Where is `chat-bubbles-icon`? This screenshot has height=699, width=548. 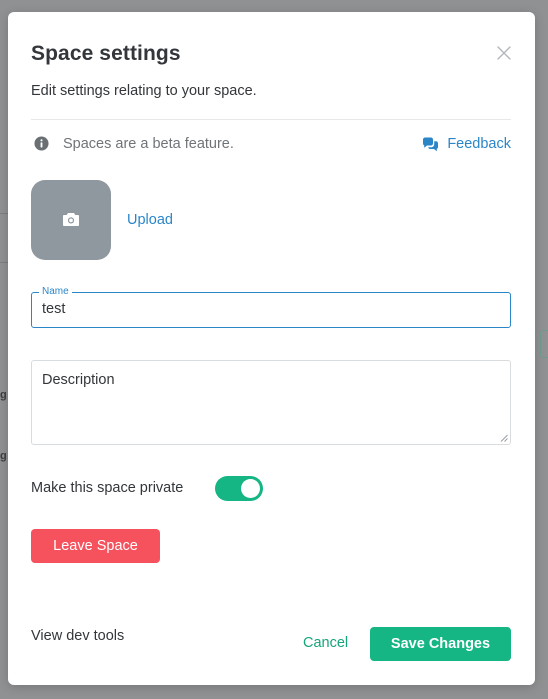
chat-bubbles-icon is located at coordinates (431, 144).